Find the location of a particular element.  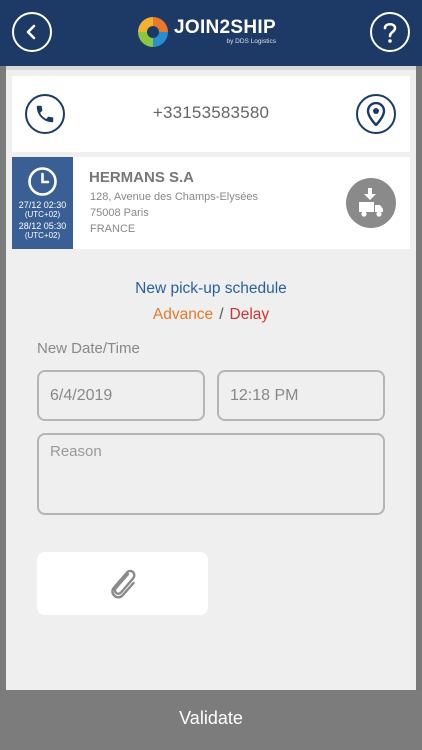

advance-option: Advance is located at coordinates (183, 314).